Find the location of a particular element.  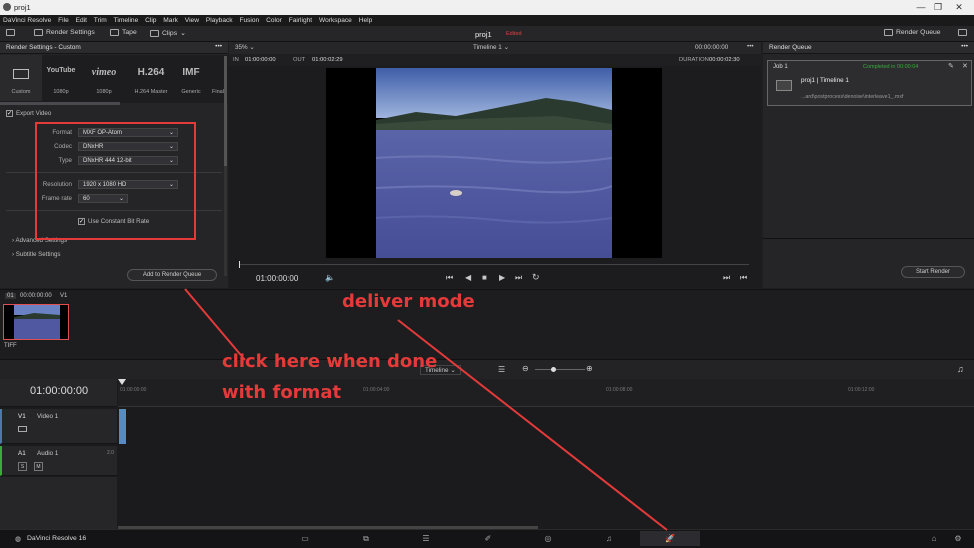

menu-item-color: Color is located at coordinates (274, 20).